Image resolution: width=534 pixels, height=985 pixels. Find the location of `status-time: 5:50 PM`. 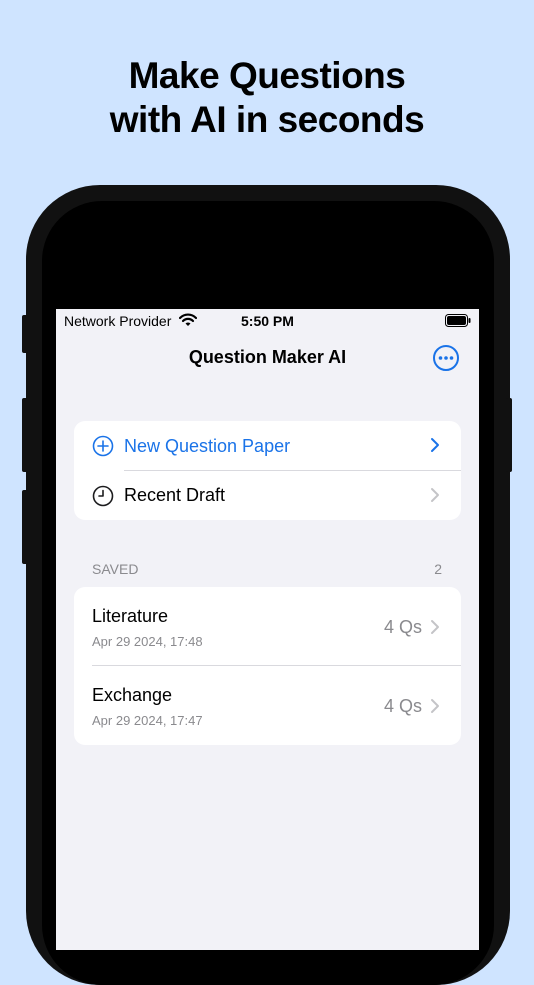

status-time: 5:50 PM is located at coordinates (267, 321).